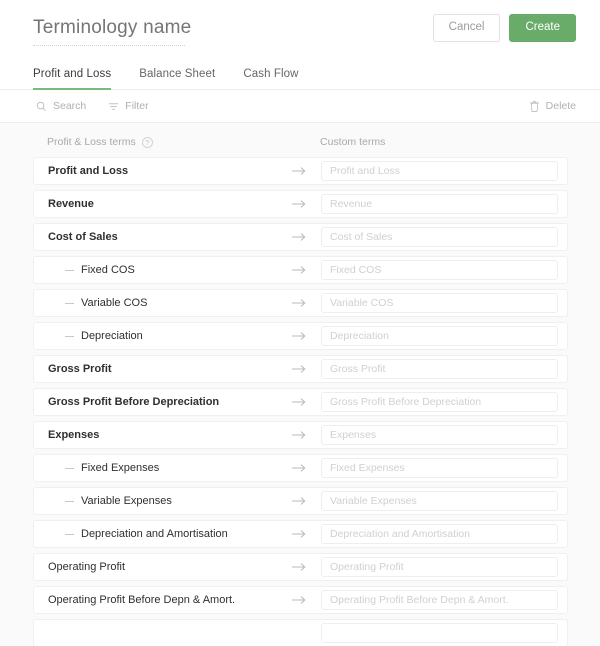 The width and height of the screenshot is (600, 646). I want to click on term-row: Cost of Sales, so click(300, 237).